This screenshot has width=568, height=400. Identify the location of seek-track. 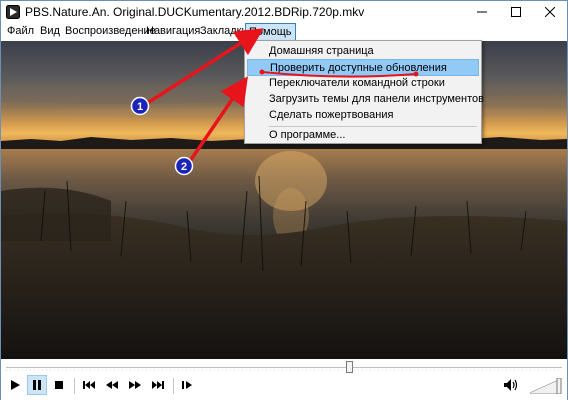
(284, 367).